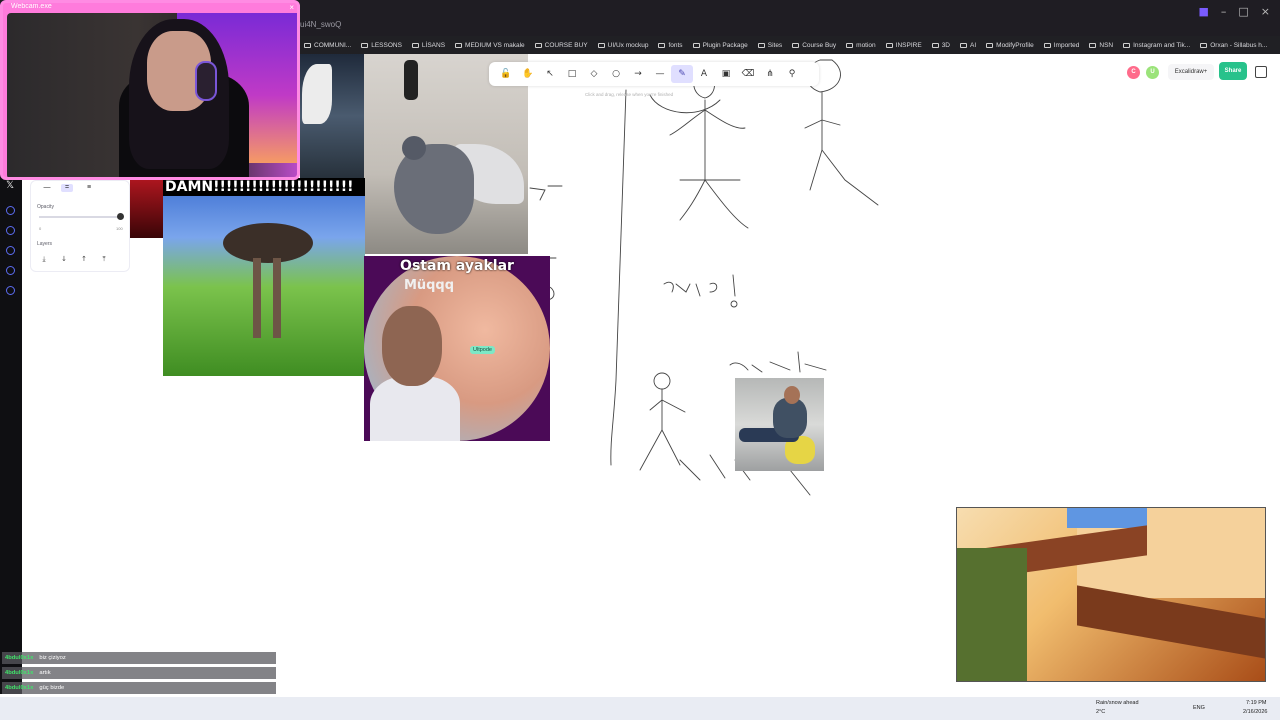 The width and height of the screenshot is (1280, 720). What do you see at coordinates (528, 74) in the screenshot?
I see `hand-tool-icon: ✋` at bounding box center [528, 74].